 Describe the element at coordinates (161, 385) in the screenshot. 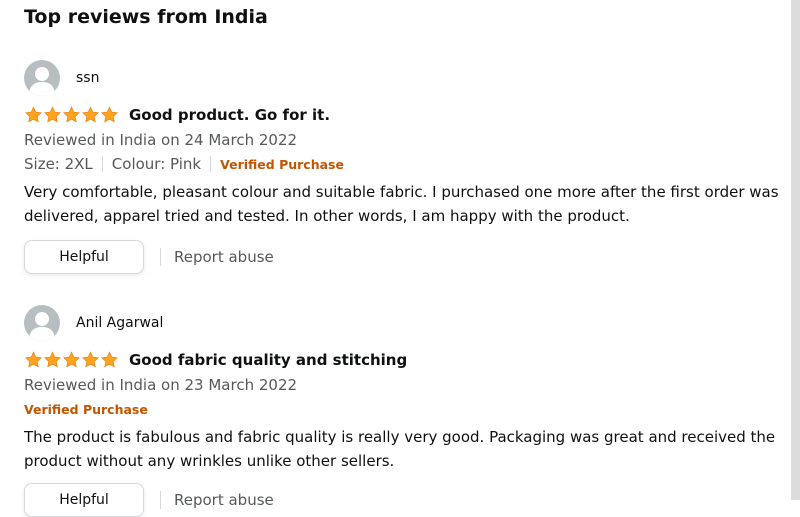

I see `review-date: Reviewed in India on 23 March 2022` at that location.